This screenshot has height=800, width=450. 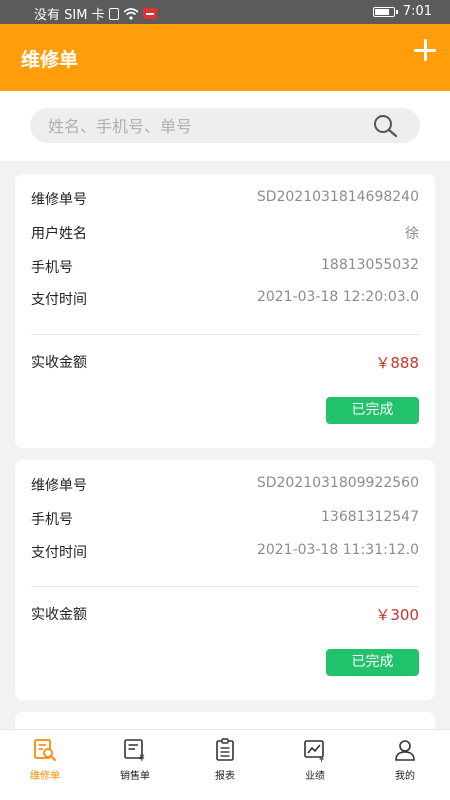 I want to click on order-row: 支付时间 2021-03-18 11:31:12.0, so click(x=225, y=553).